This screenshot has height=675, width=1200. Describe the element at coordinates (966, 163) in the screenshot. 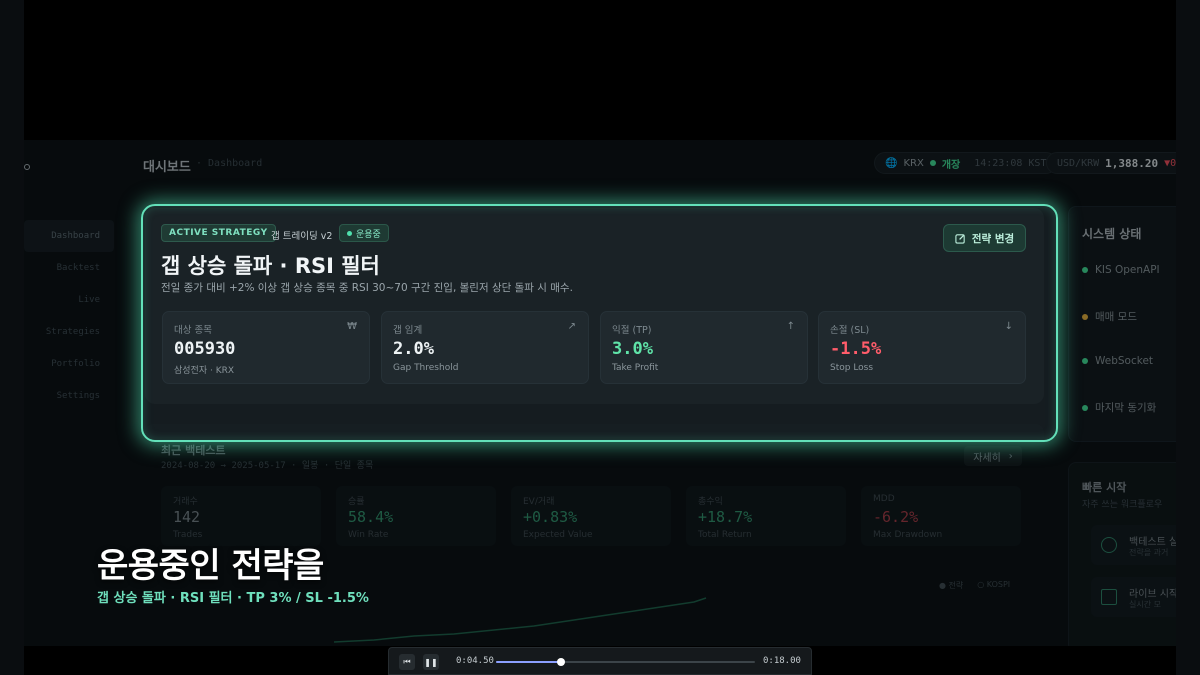

I see `market-status-pill: 🌐 KRX 개장 14:23:08 KST` at that location.